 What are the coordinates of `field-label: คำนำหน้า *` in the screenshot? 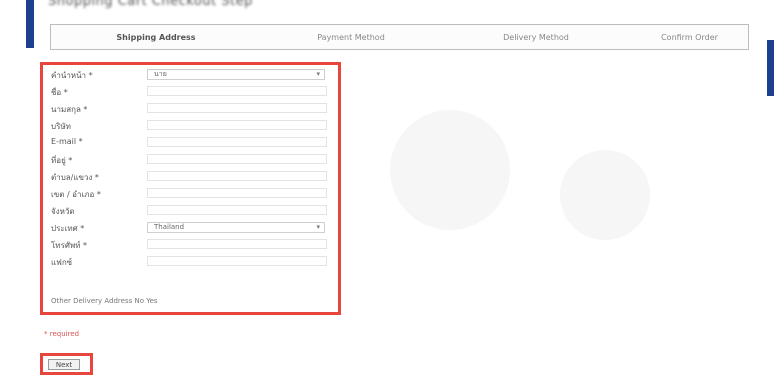 It's located at (72, 75).